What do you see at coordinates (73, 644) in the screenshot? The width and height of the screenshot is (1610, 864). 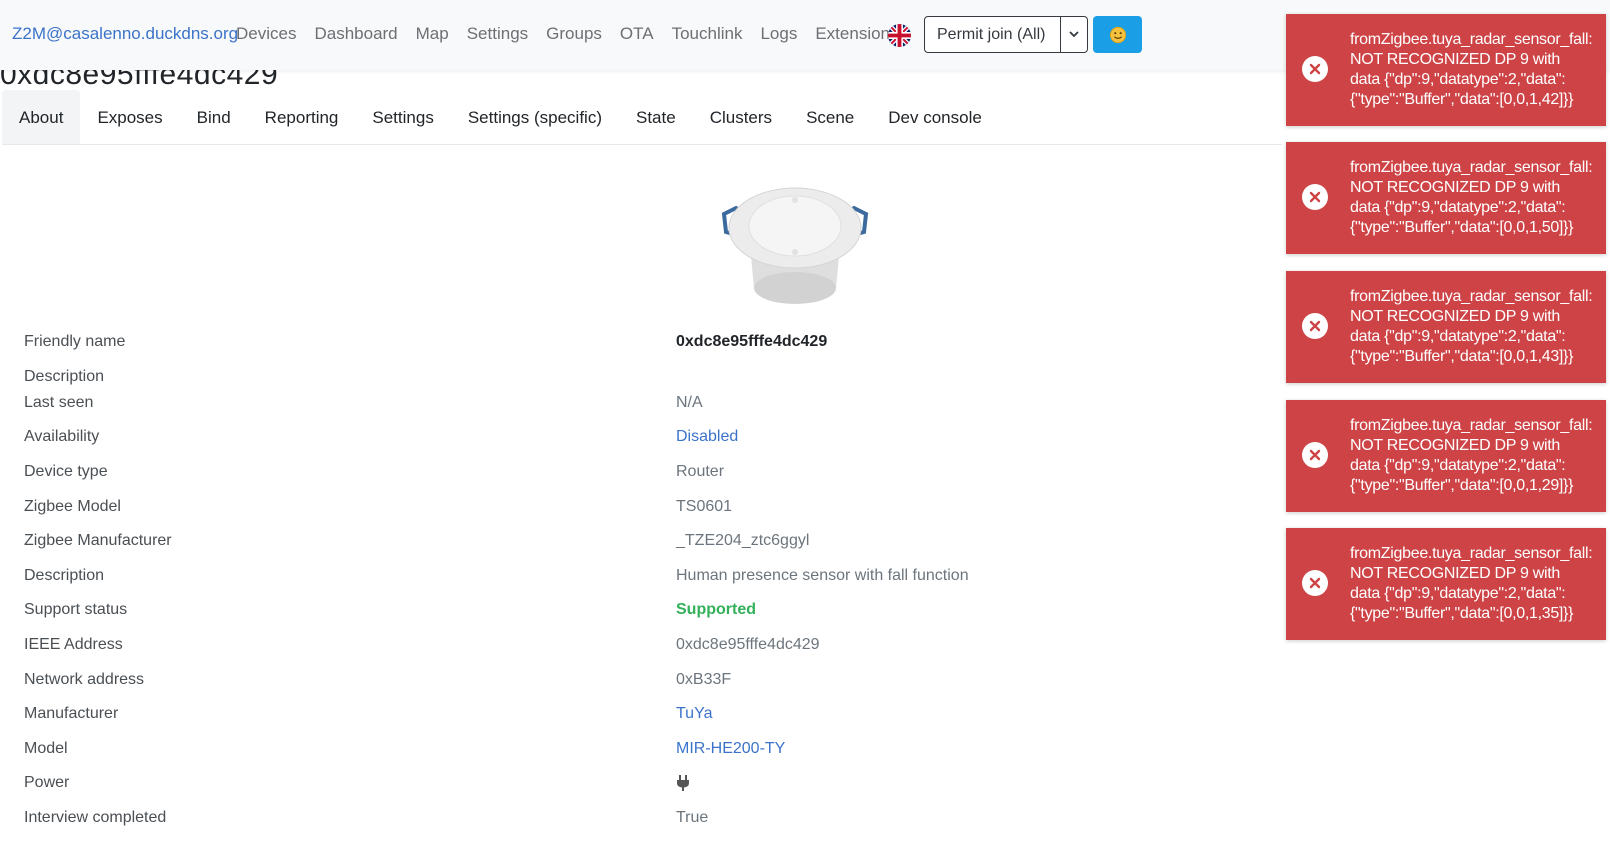 I see `attr-label: IEEE Address` at bounding box center [73, 644].